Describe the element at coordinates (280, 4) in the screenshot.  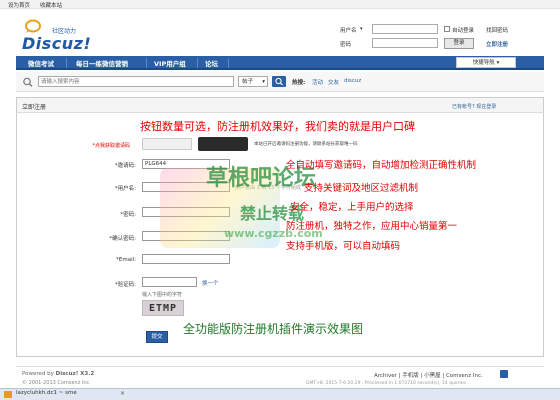
I see `top-bar: 设为首页 收藏本站` at that location.